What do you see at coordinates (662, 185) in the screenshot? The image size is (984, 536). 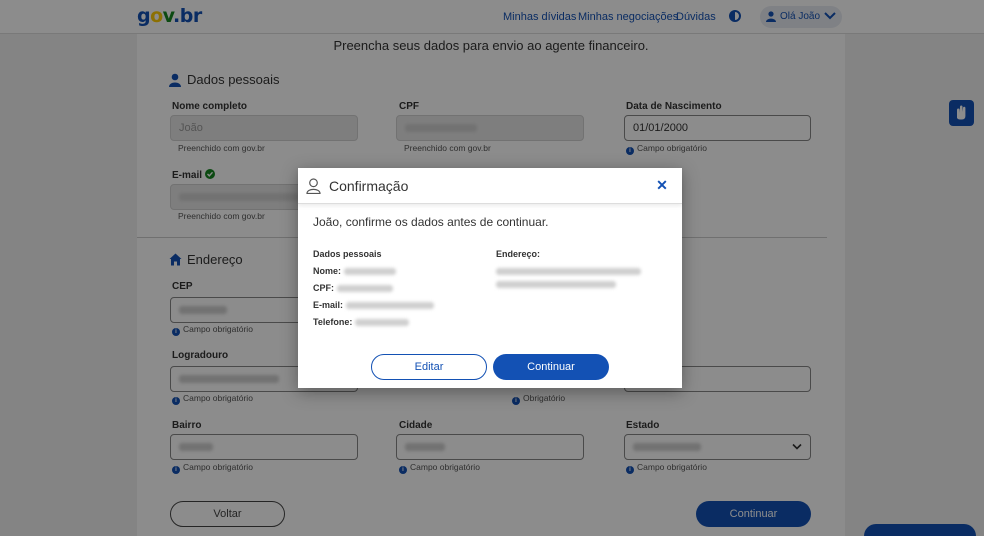 I see `close-icon: ✕` at bounding box center [662, 185].